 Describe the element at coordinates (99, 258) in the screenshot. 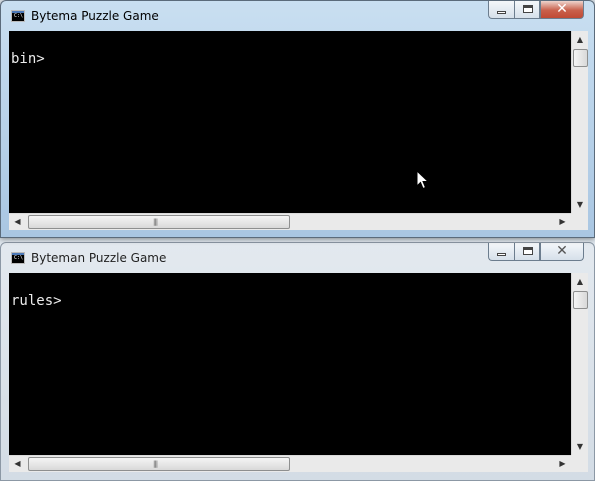

I see `window-title: Byteman Puzzle Game` at that location.